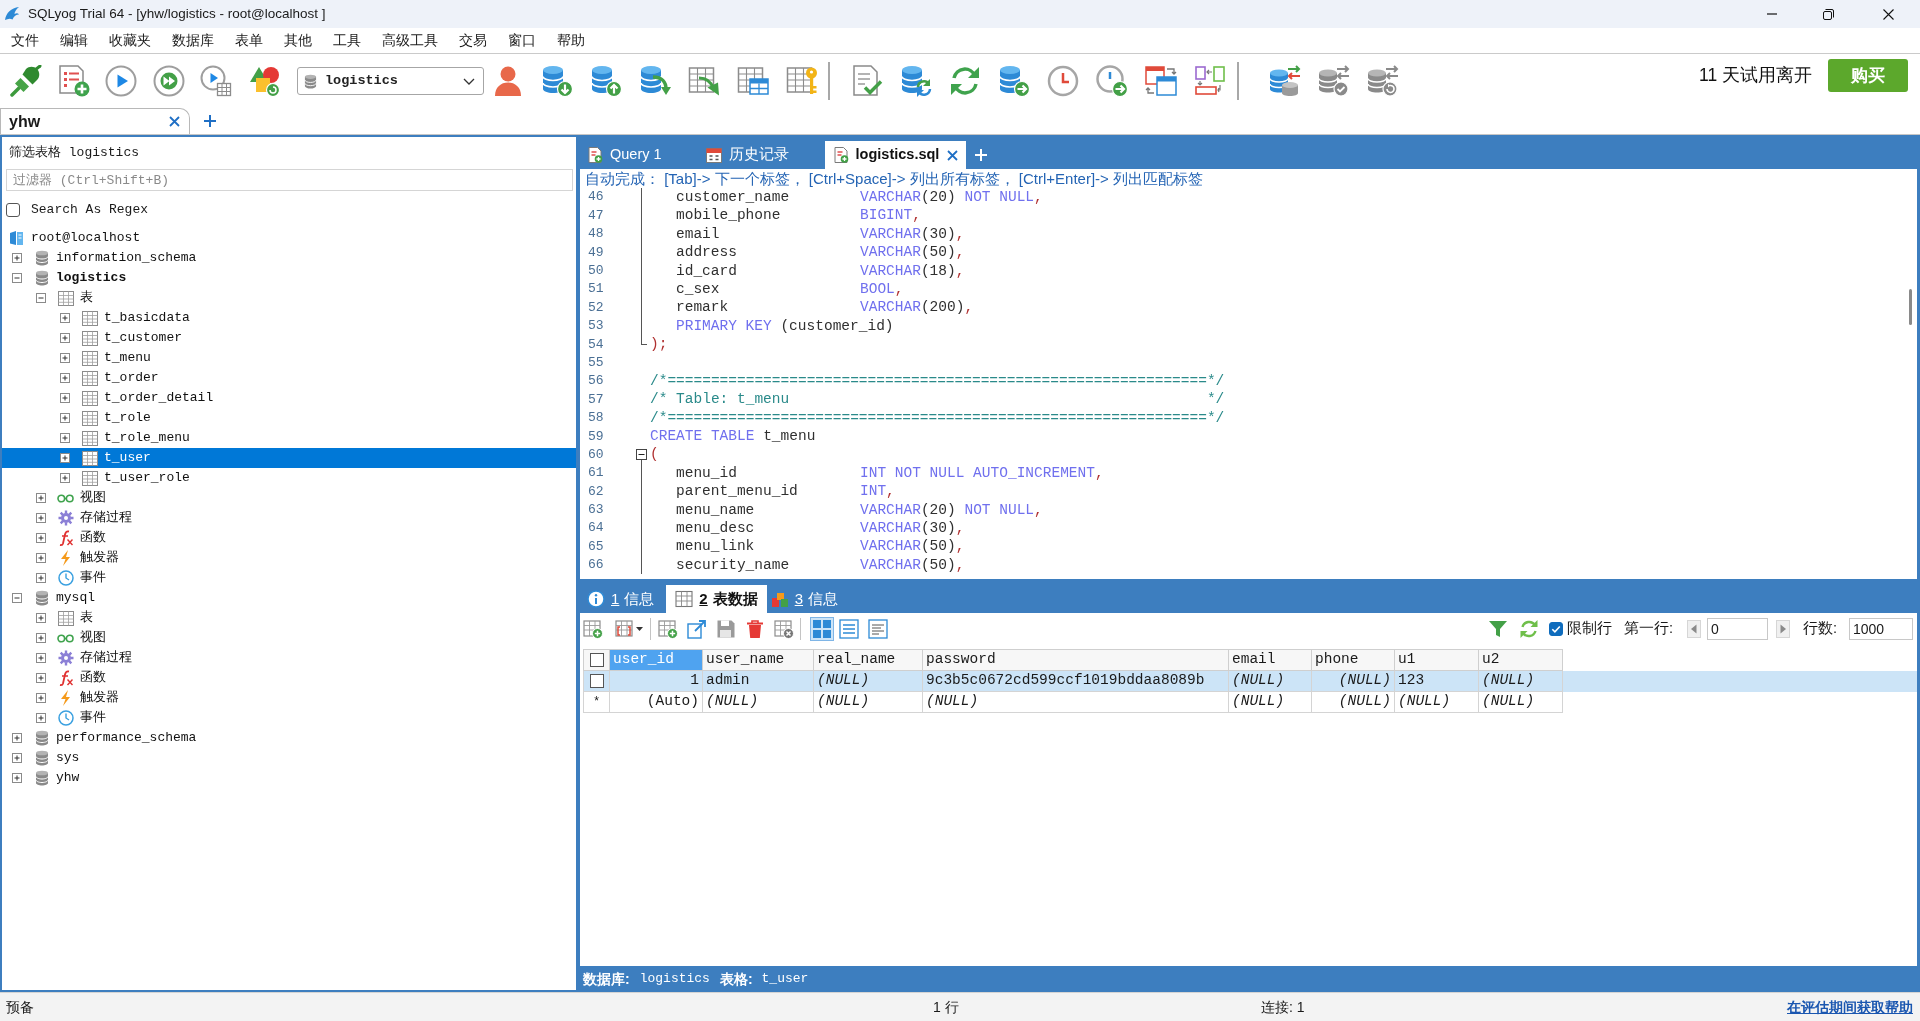  I want to click on fold-minus-icon, so click(641, 455).